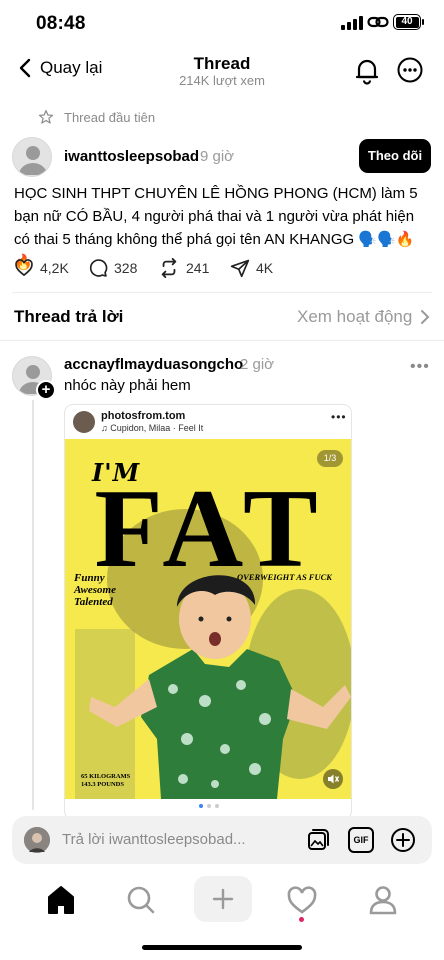  What do you see at coordinates (112, 268) in the screenshot?
I see `comment-button: 328` at bounding box center [112, 268].